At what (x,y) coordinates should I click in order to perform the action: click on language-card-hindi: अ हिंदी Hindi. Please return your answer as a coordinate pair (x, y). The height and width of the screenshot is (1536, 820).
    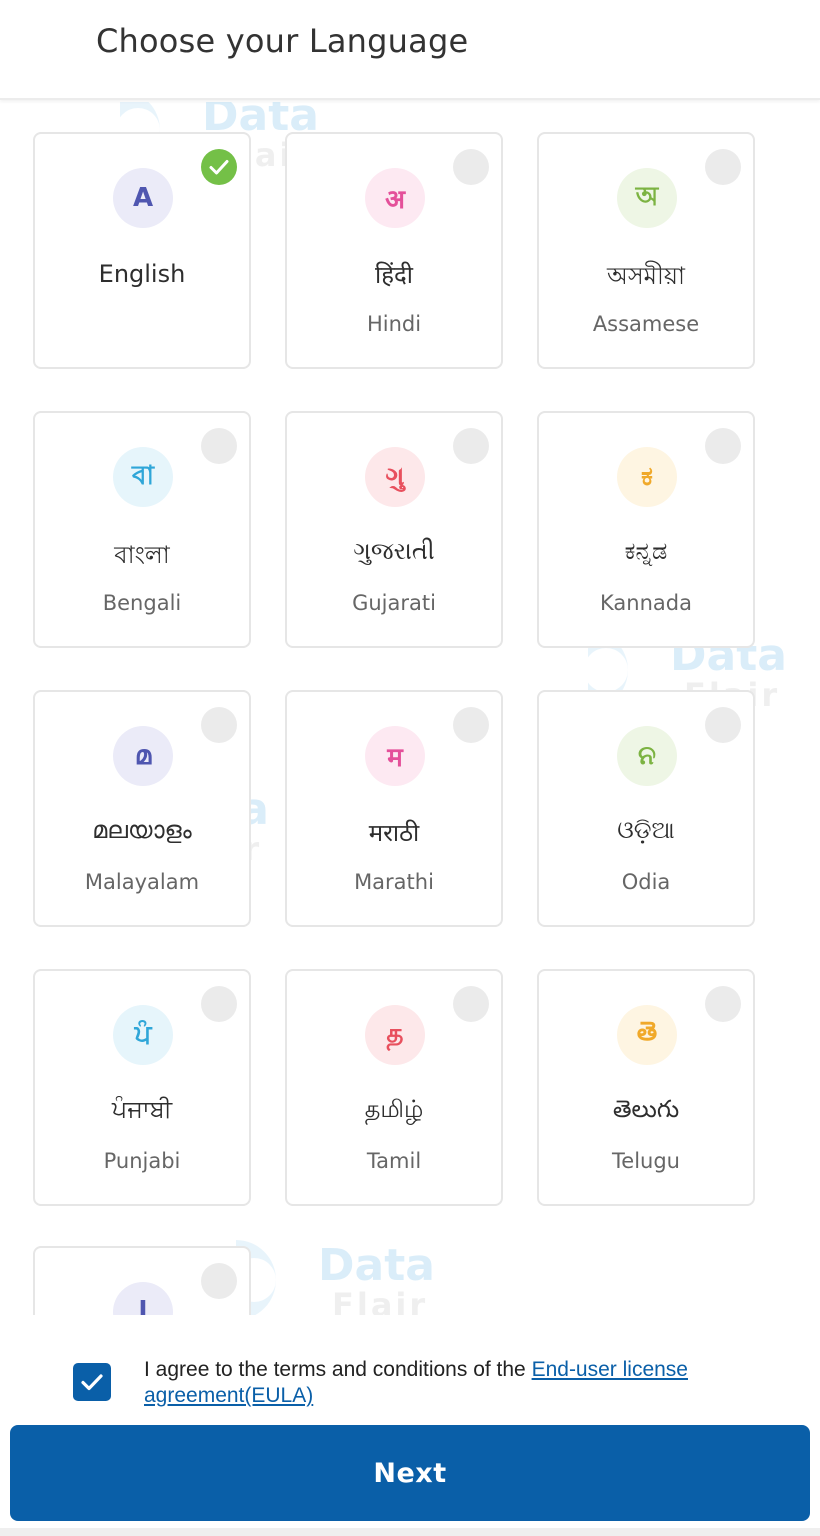
    Looking at the image, I should click on (394, 250).